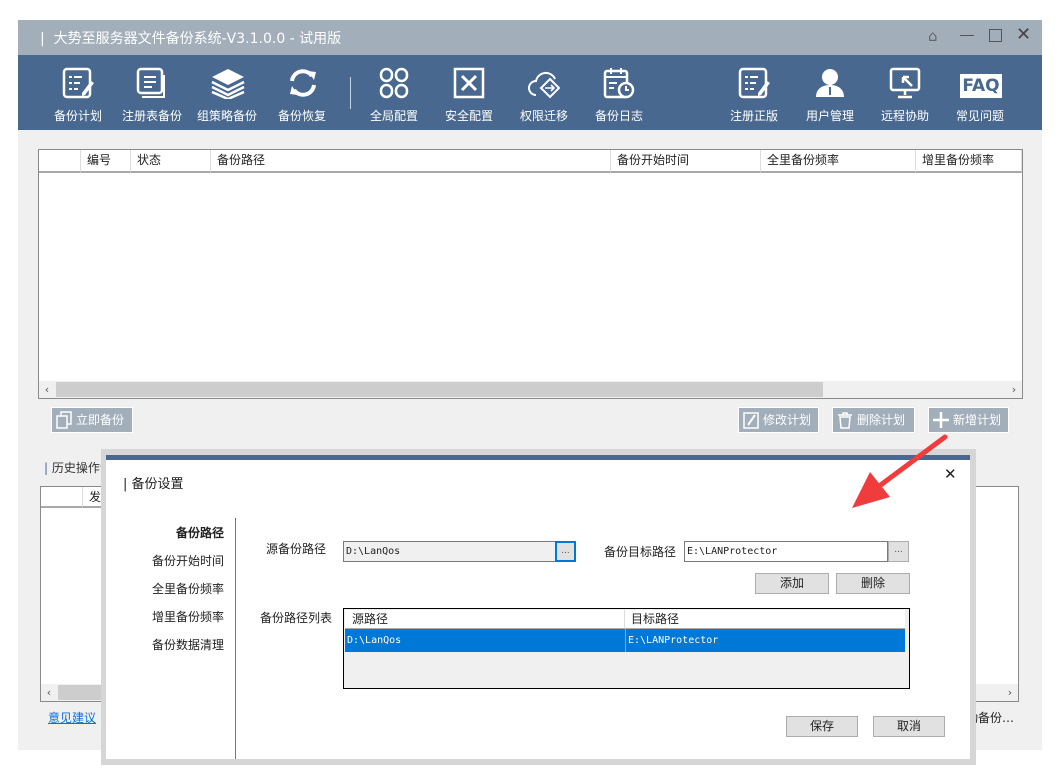 The width and height of the screenshot is (1057, 782). What do you see at coordinates (829, 116) in the screenshot?
I see `toolbar-label: 用户管理` at bounding box center [829, 116].